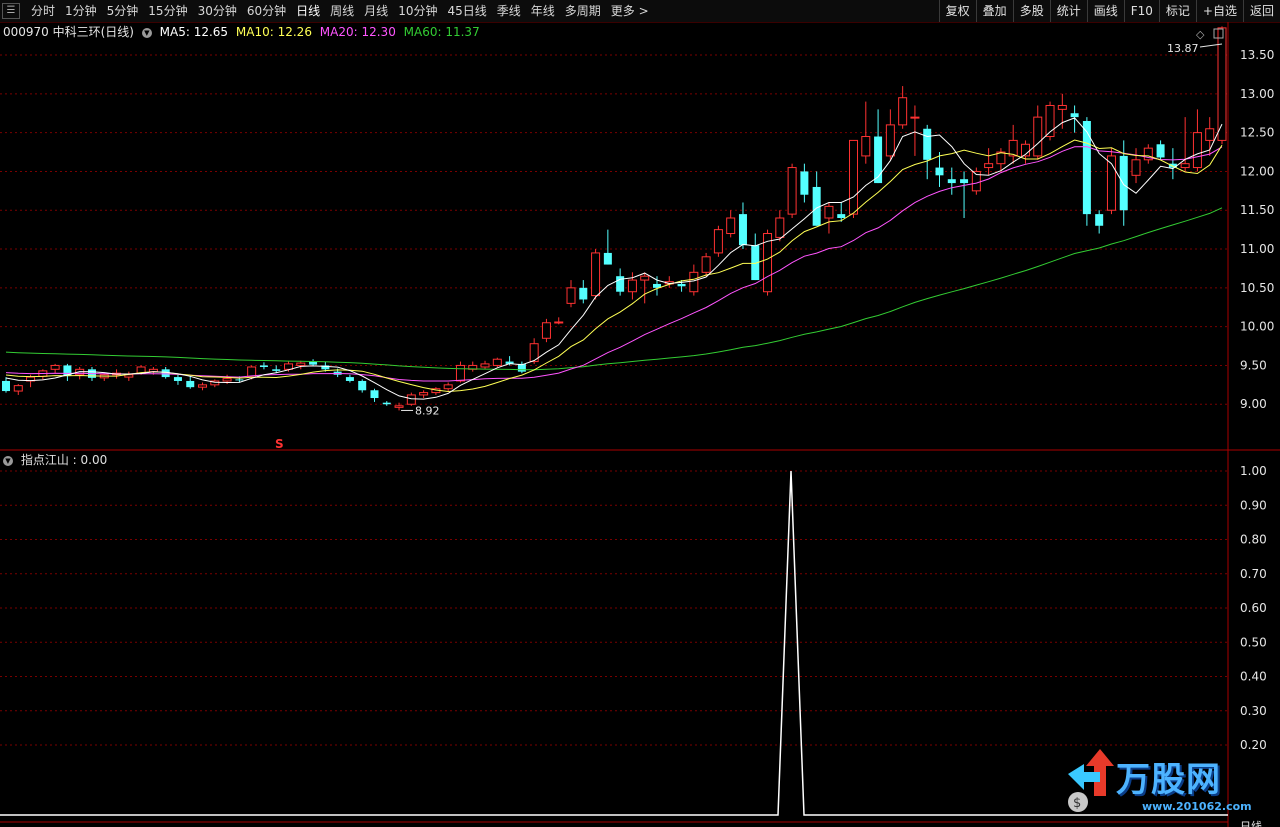 This screenshot has width=1280, height=827. What do you see at coordinates (1253, 711) in the screenshot?
I see `indicator-axis-label: 0.30` at bounding box center [1253, 711].